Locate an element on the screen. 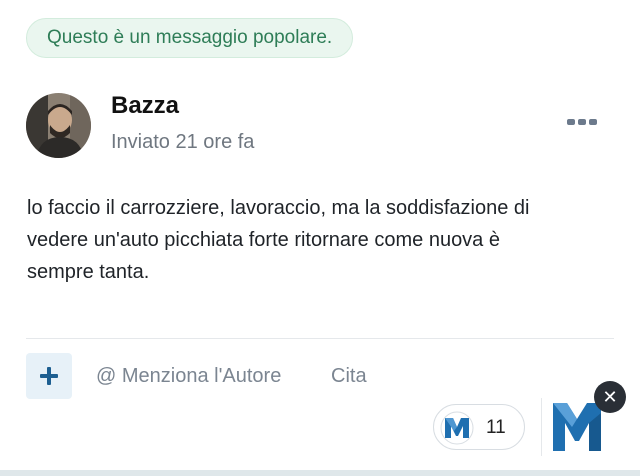 The width and height of the screenshot is (640, 476). bottom-bar is located at coordinates (320, 473).